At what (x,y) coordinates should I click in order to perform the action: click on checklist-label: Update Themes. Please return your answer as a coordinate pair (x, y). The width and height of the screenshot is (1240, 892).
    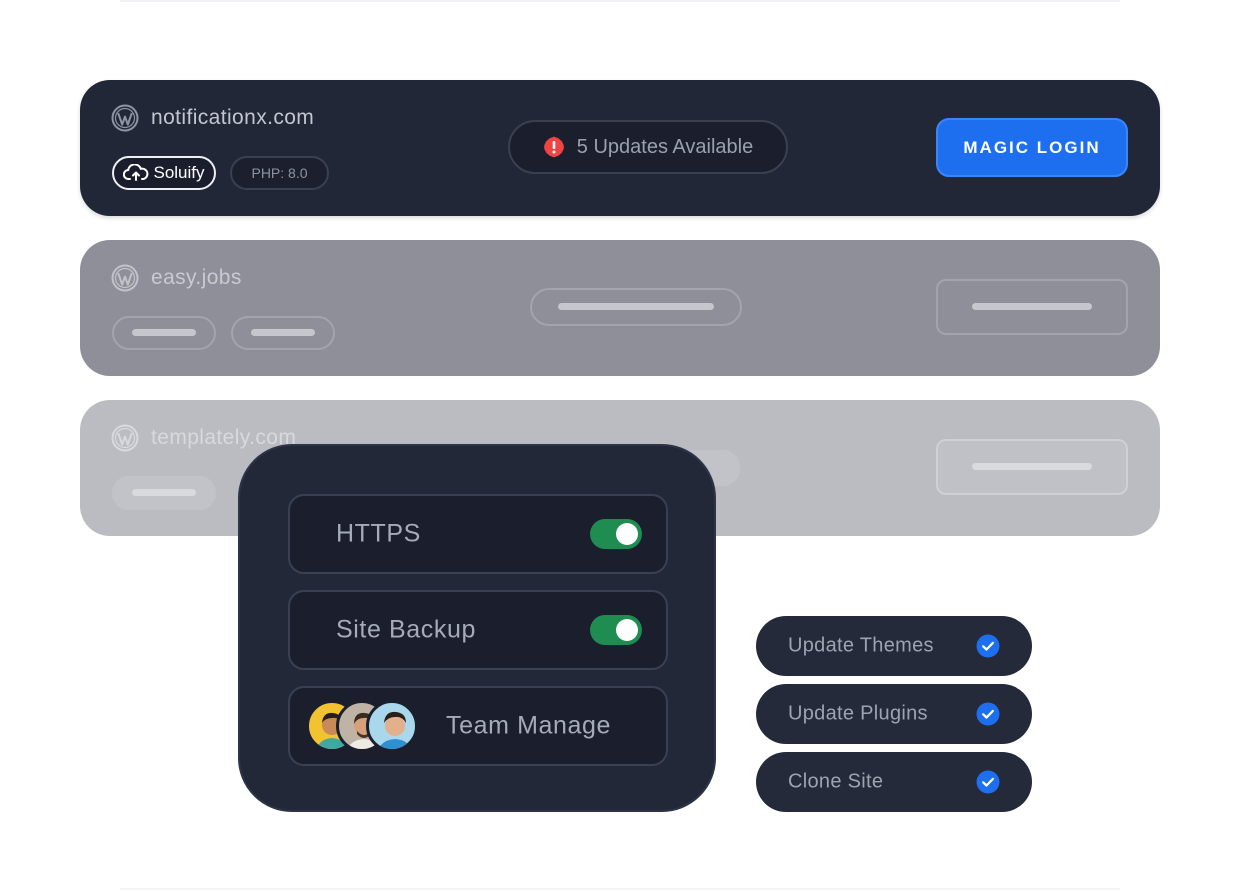
    Looking at the image, I should click on (861, 645).